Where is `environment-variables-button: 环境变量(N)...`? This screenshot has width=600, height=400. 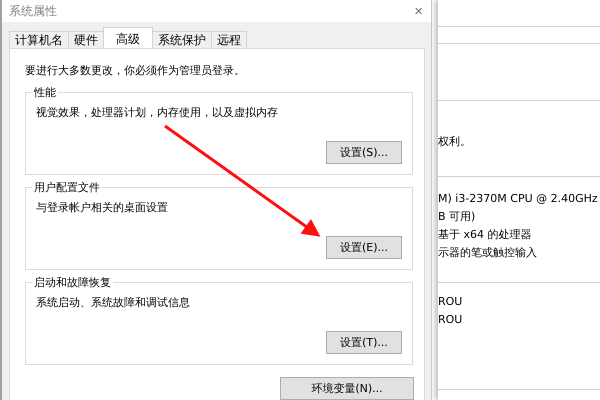 environment-variables-button: 环境变量(N)... is located at coordinates (347, 388).